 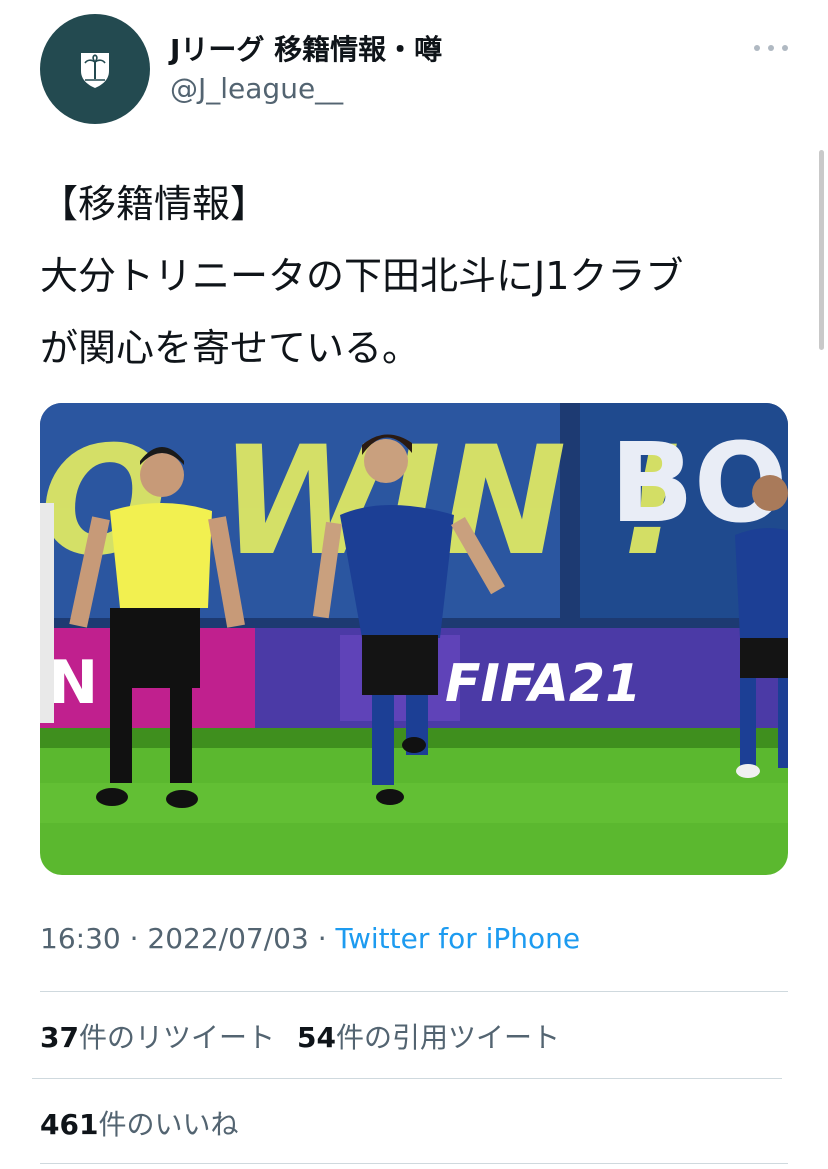 What do you see at coordinates (230, 348) in the screenshot?
I see `tweet-line-3: が関心を寄せている。` at bounding box center [230, 348].